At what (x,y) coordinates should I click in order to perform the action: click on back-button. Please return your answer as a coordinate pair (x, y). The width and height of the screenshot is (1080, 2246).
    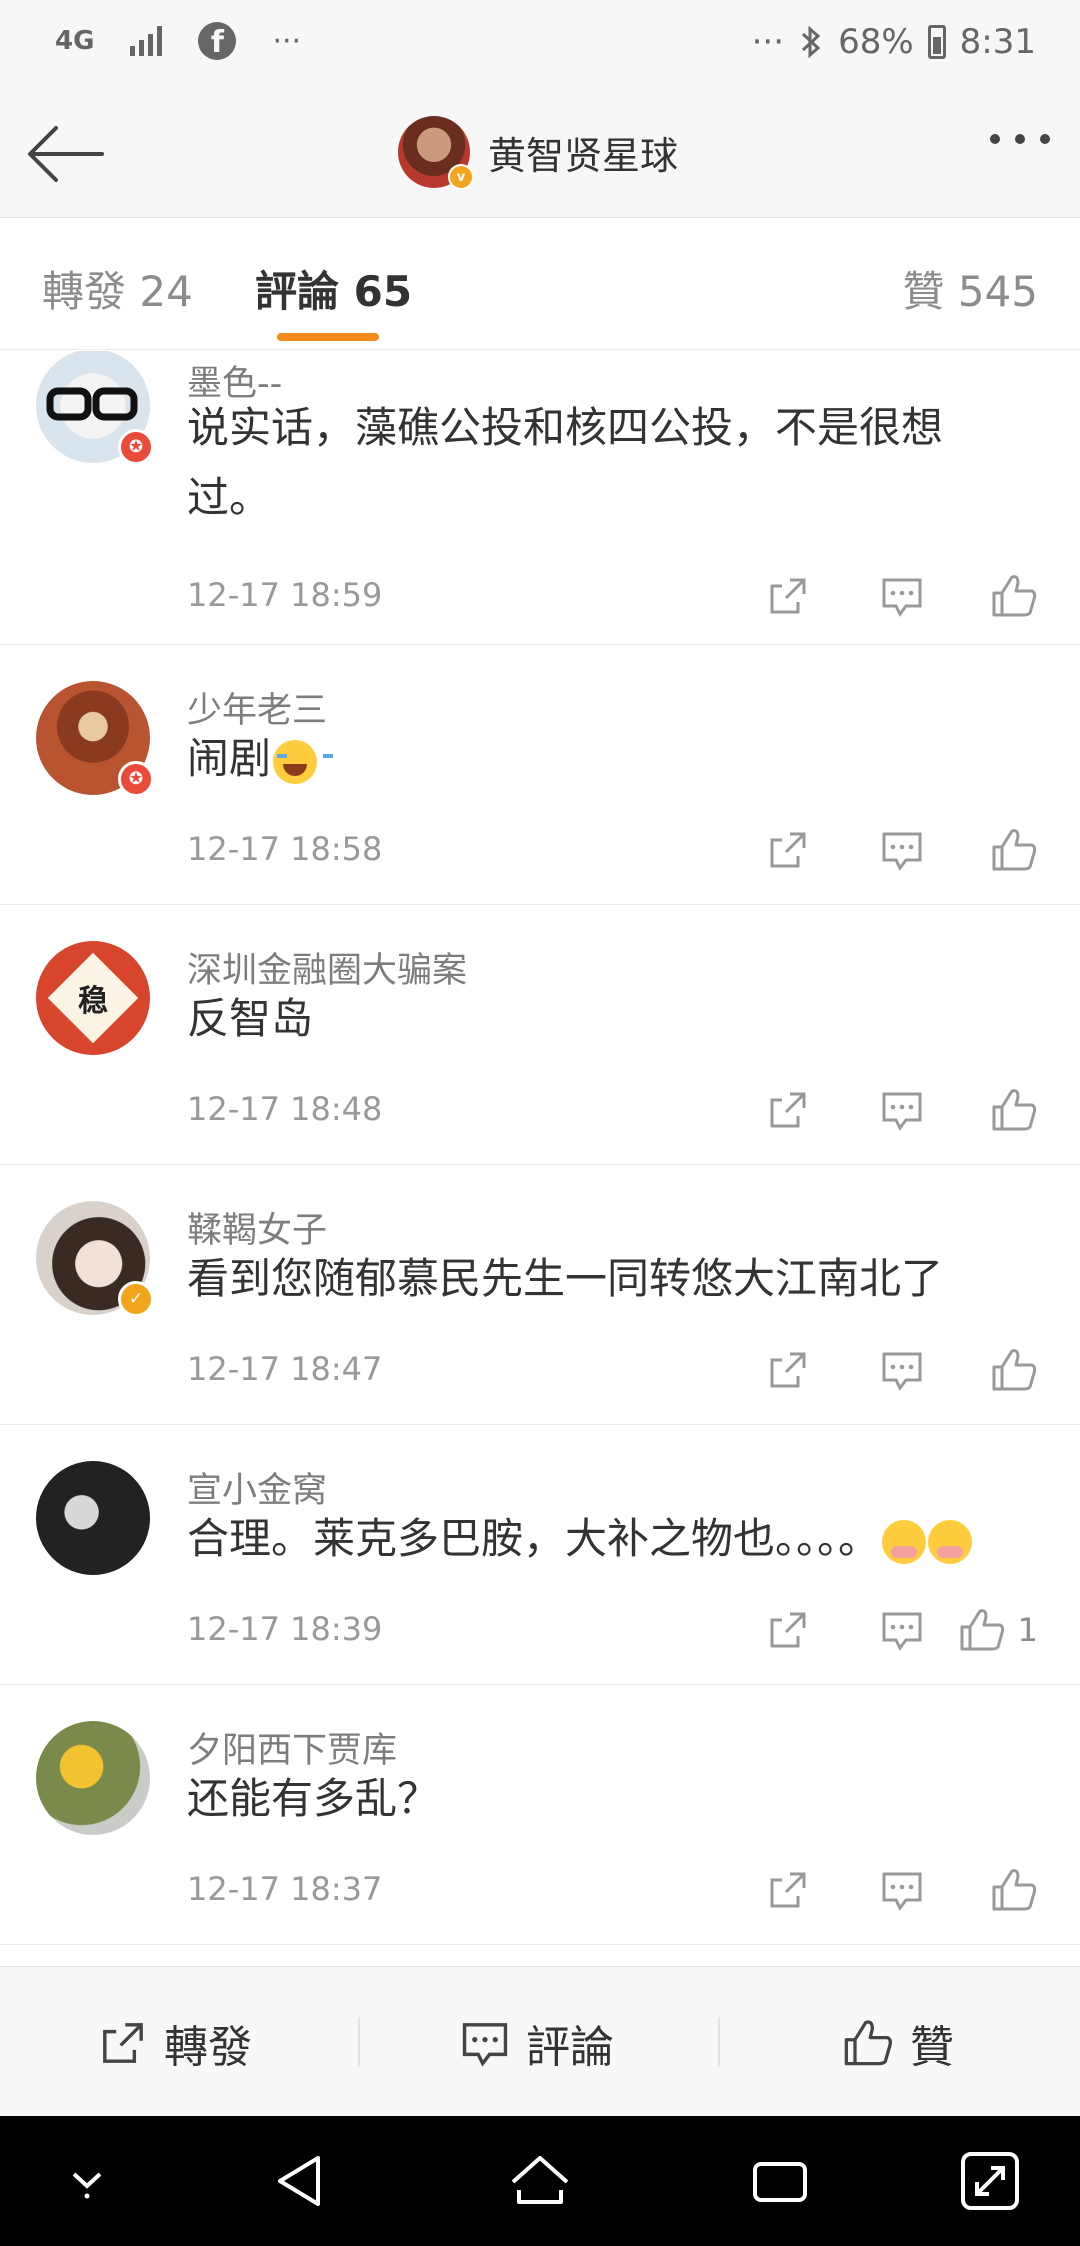
    Looking at the image, I should click on (66, 154).